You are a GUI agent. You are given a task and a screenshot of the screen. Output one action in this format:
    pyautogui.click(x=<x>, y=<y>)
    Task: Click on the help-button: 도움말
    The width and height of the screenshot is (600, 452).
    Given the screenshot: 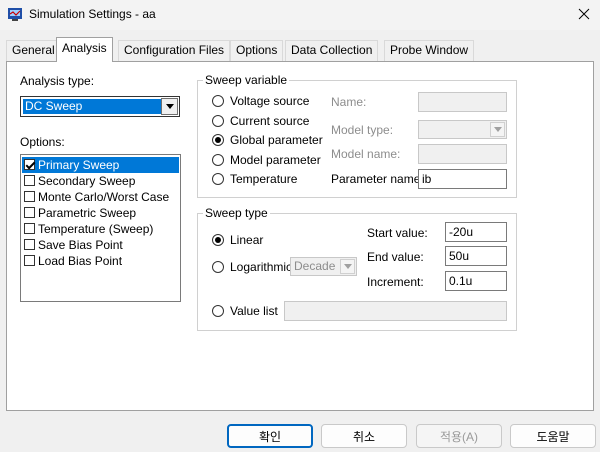 What is the action you would take?
    pyautogui.click(x=553, y=436)
    